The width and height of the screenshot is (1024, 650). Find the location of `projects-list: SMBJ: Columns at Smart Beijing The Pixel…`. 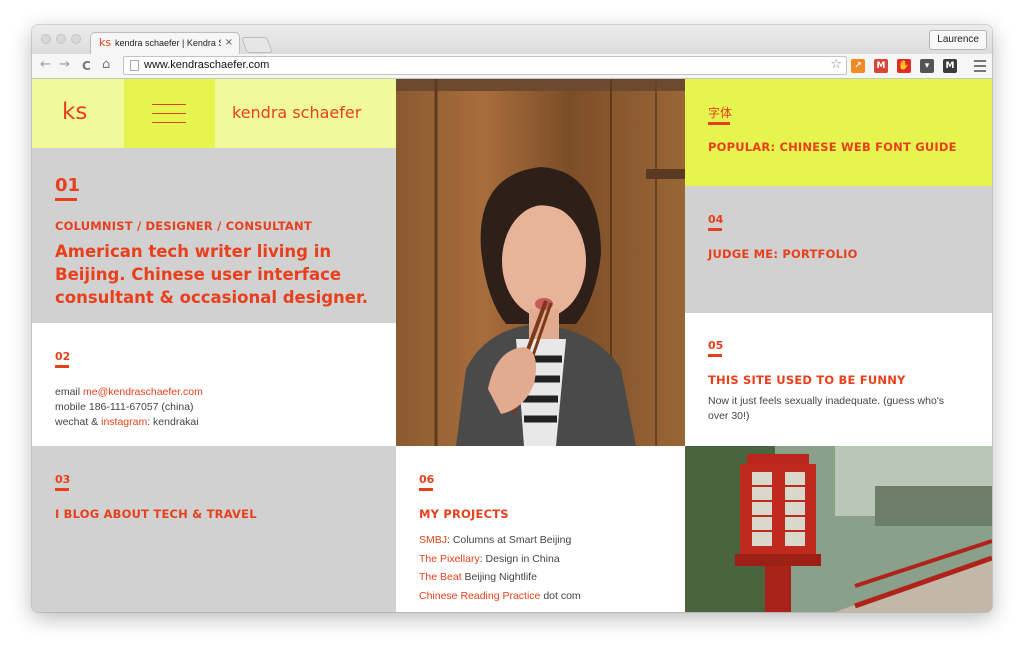

projects-list: SMBJ: Columns at Smart Beijing The Pixel… is located at coordinates (500, 568).